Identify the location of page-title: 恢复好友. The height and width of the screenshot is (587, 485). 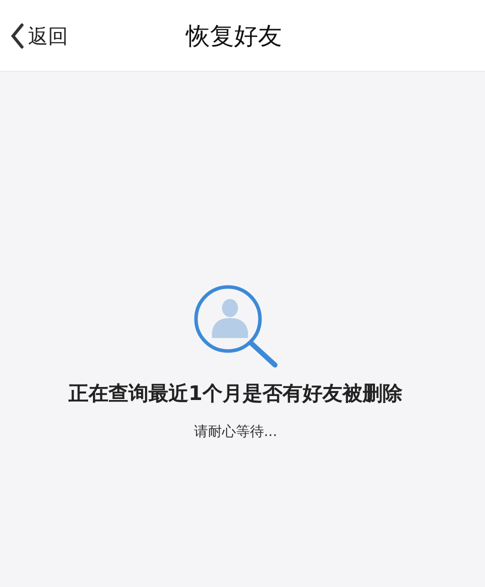
(234, 36).